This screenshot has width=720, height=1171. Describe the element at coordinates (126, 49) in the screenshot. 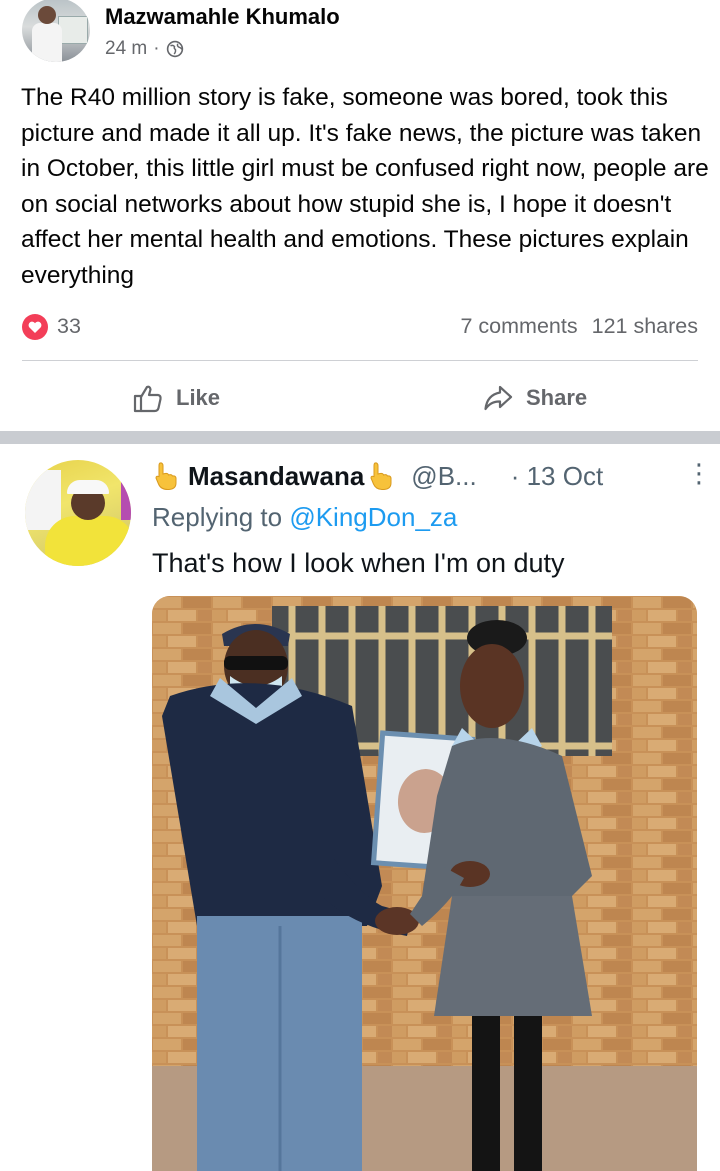

I see `post-time: 24 m` at that location.